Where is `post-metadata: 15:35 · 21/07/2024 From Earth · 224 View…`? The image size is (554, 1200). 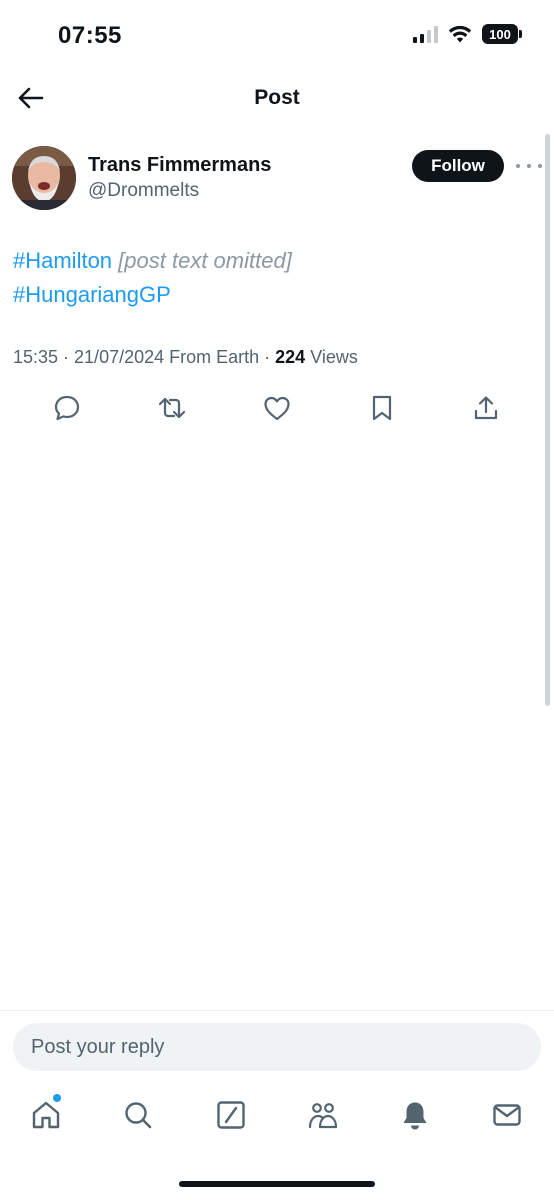 post-metadata: 15:35 · 21/07/2024 From Earth · 224 View… is located at coordinates (185, 357).